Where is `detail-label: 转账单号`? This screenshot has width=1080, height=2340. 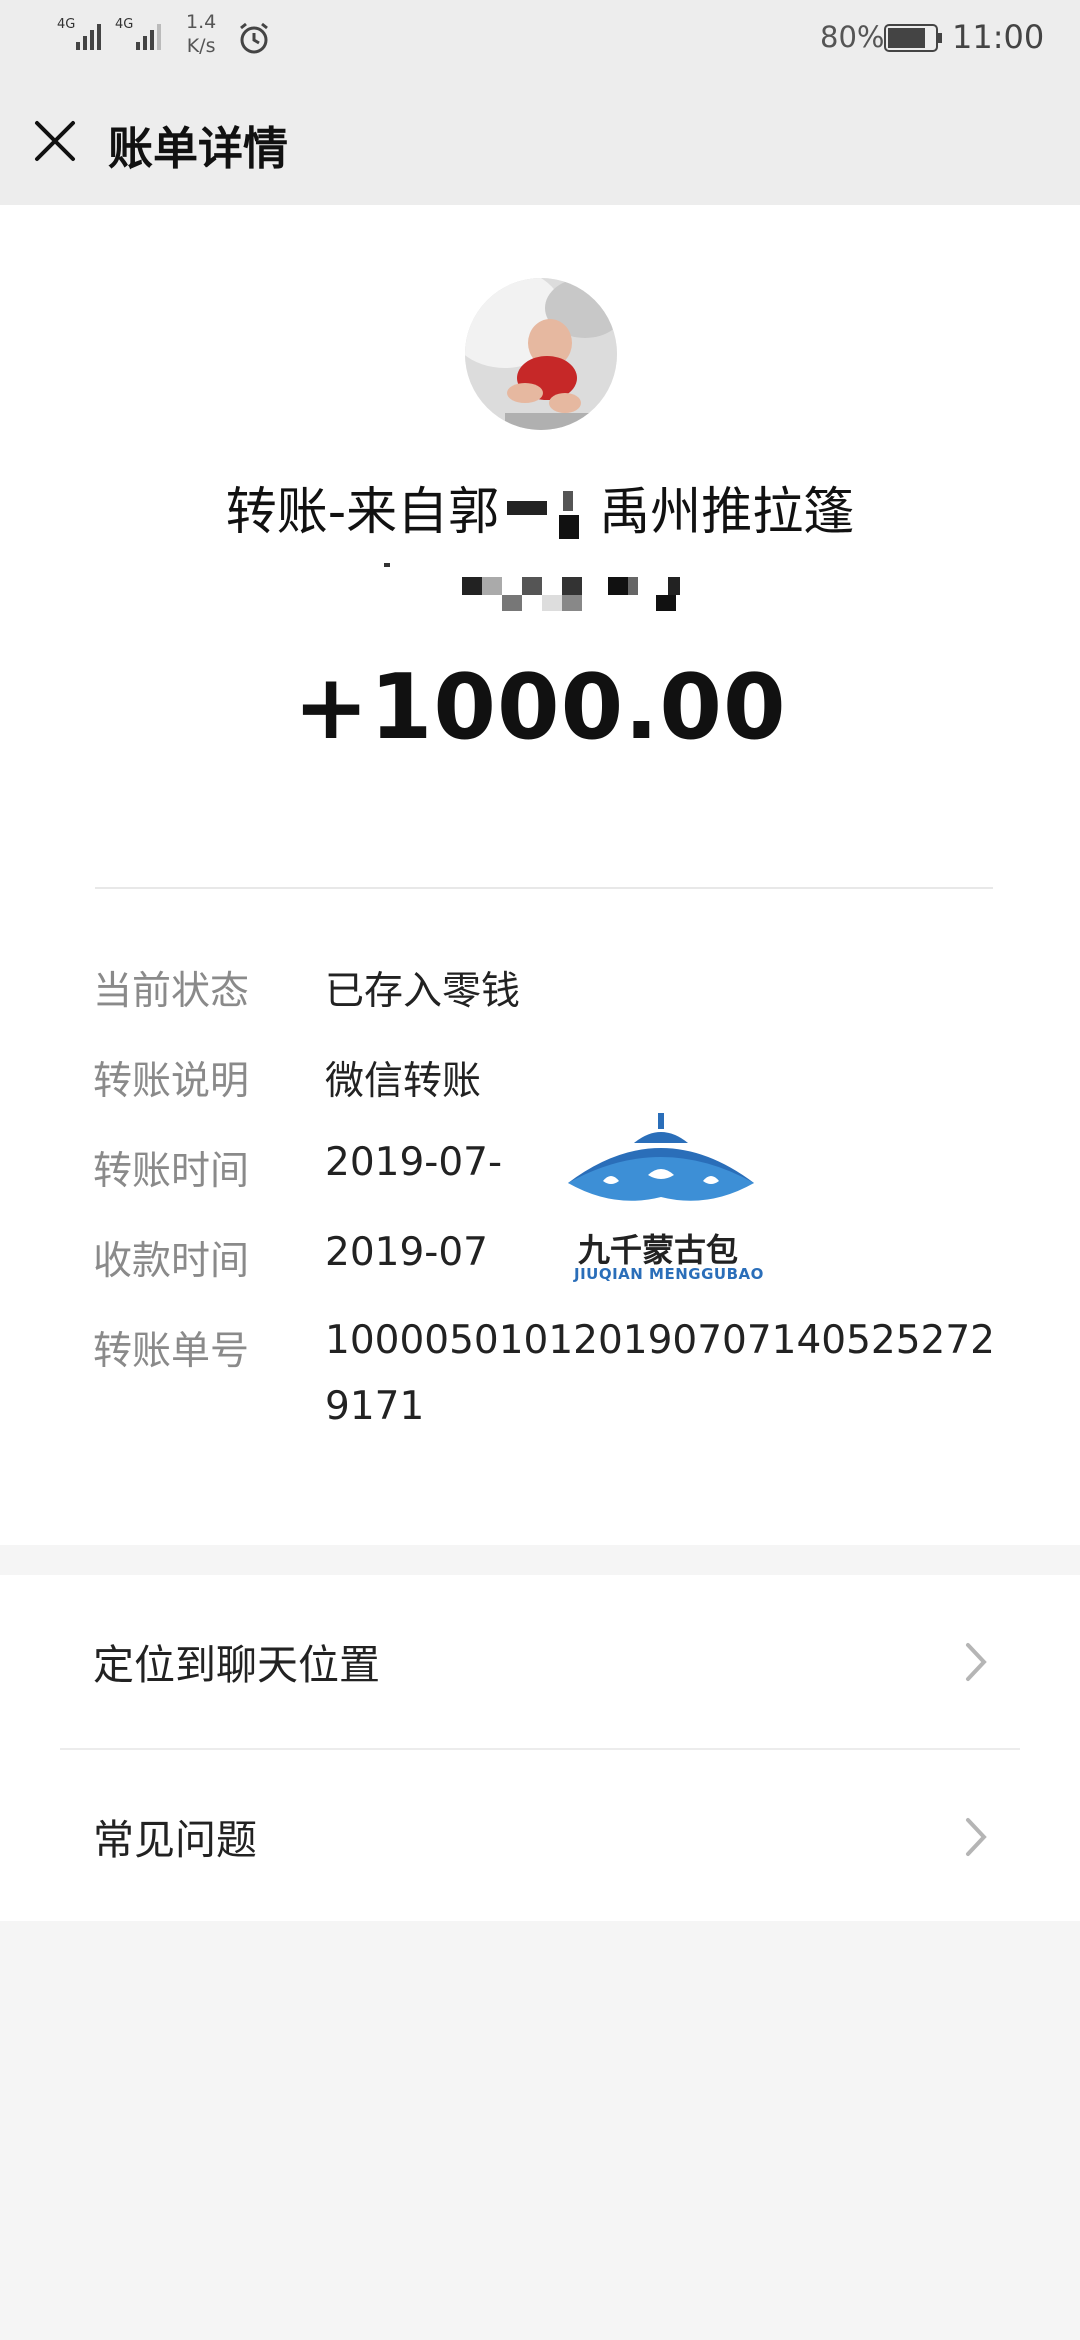
detail-label: 转账单号 is located at coordinates (171, 1351).